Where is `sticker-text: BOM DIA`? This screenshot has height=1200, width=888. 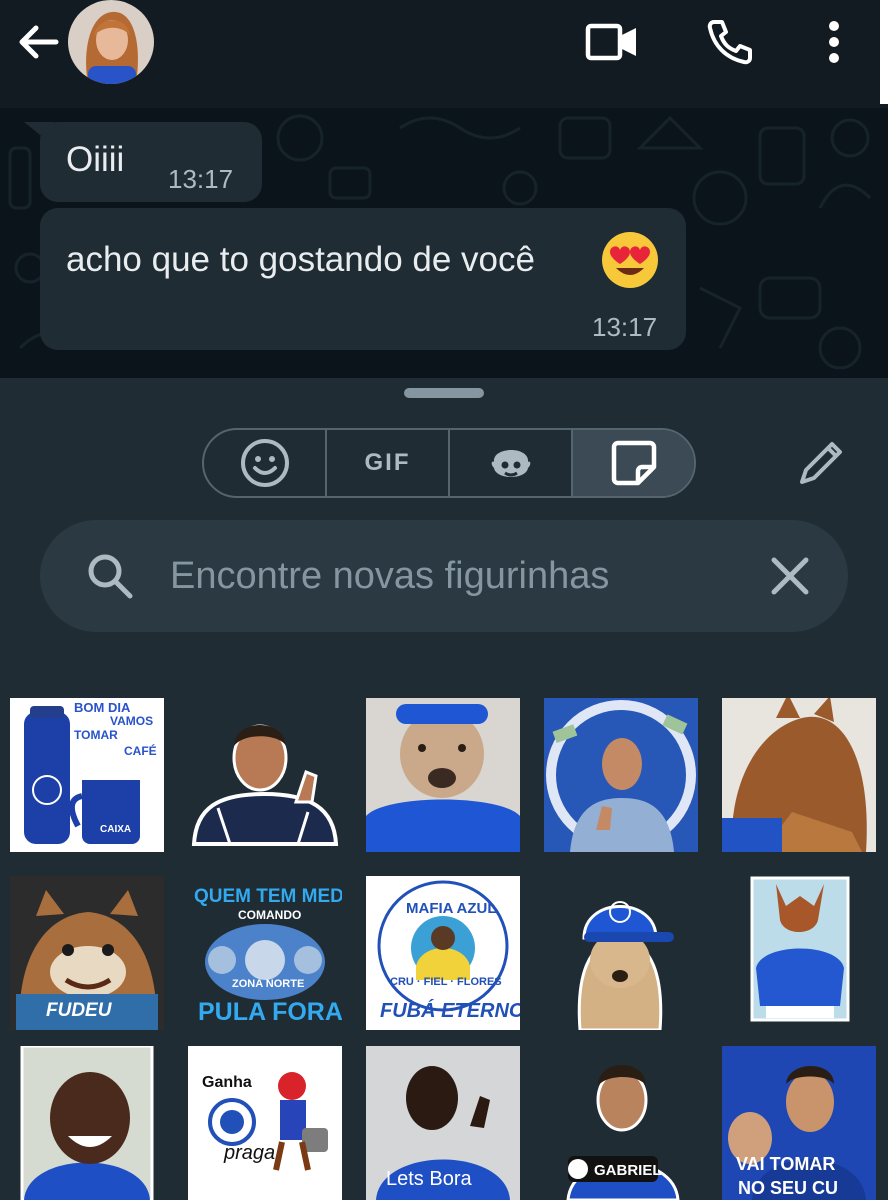
sticker-text: BOM DIA is located at coordinates (102, 707).